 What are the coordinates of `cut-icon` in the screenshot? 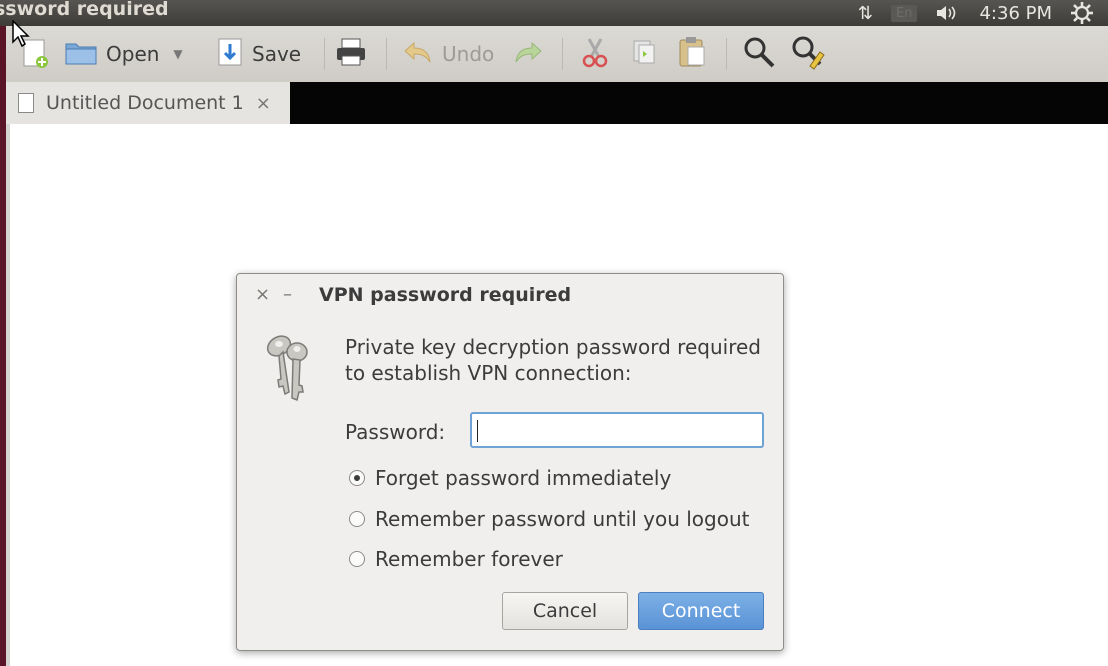 It's located at (595, 54).